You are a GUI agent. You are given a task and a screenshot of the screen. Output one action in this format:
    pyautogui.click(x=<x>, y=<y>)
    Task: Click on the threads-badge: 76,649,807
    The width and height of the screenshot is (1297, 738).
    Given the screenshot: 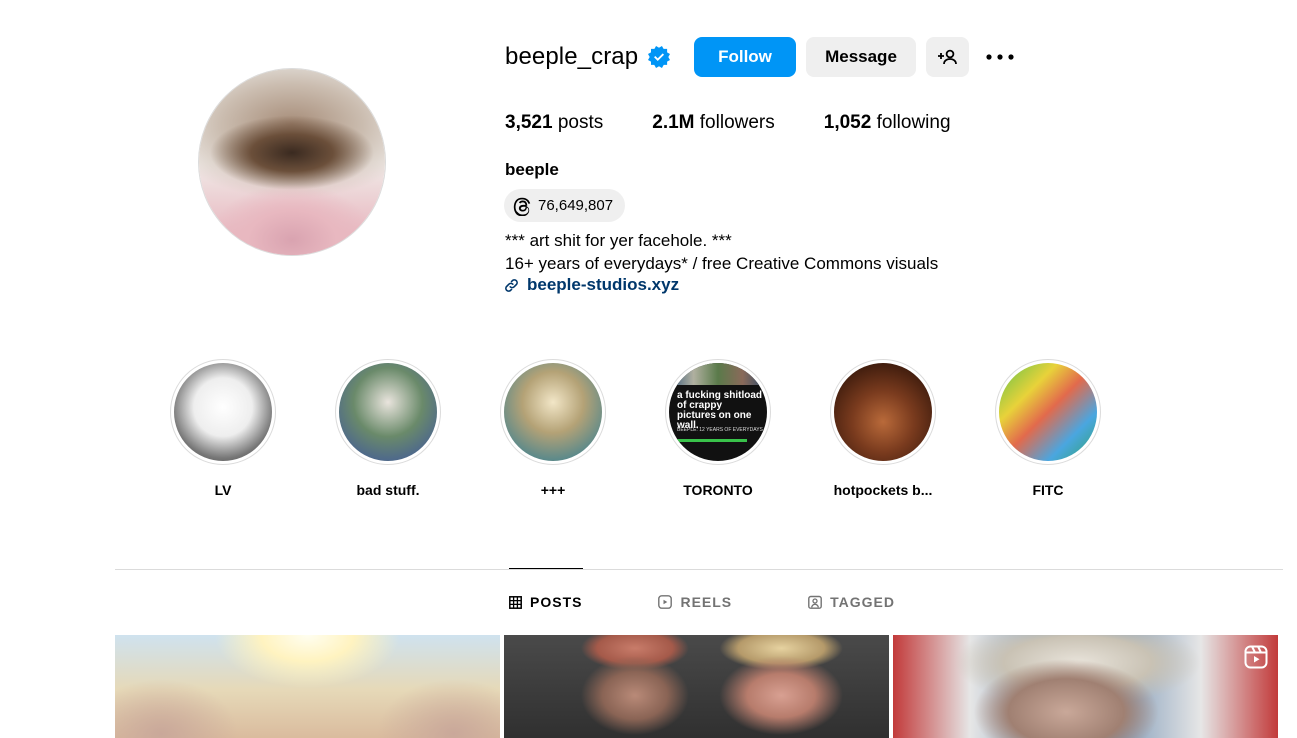 What is the action you would take?
    pyautogui.click(x=565, y=205)
    